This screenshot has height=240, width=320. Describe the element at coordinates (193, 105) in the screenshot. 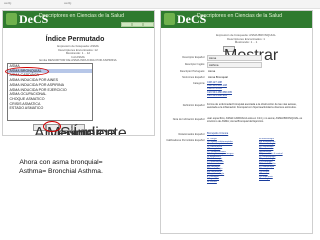

I see `field-label: Definición Español:` at that location.